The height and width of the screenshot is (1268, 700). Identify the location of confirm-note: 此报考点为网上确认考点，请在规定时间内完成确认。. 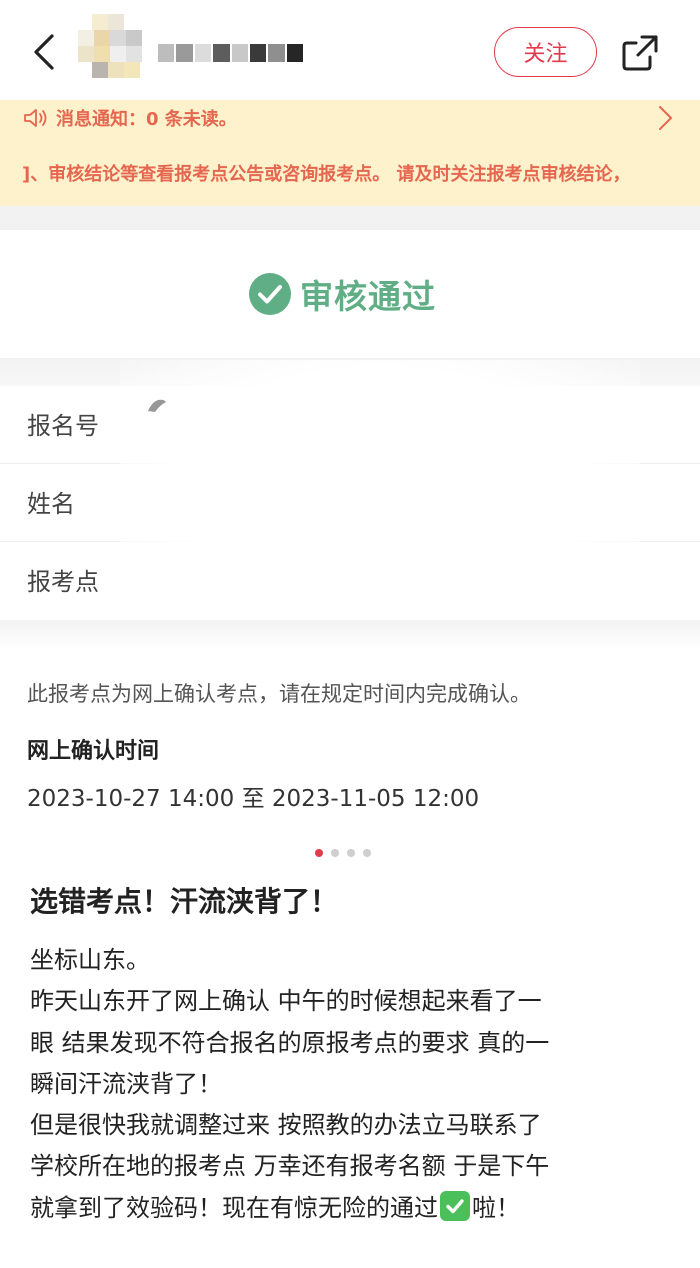
(279, 694).